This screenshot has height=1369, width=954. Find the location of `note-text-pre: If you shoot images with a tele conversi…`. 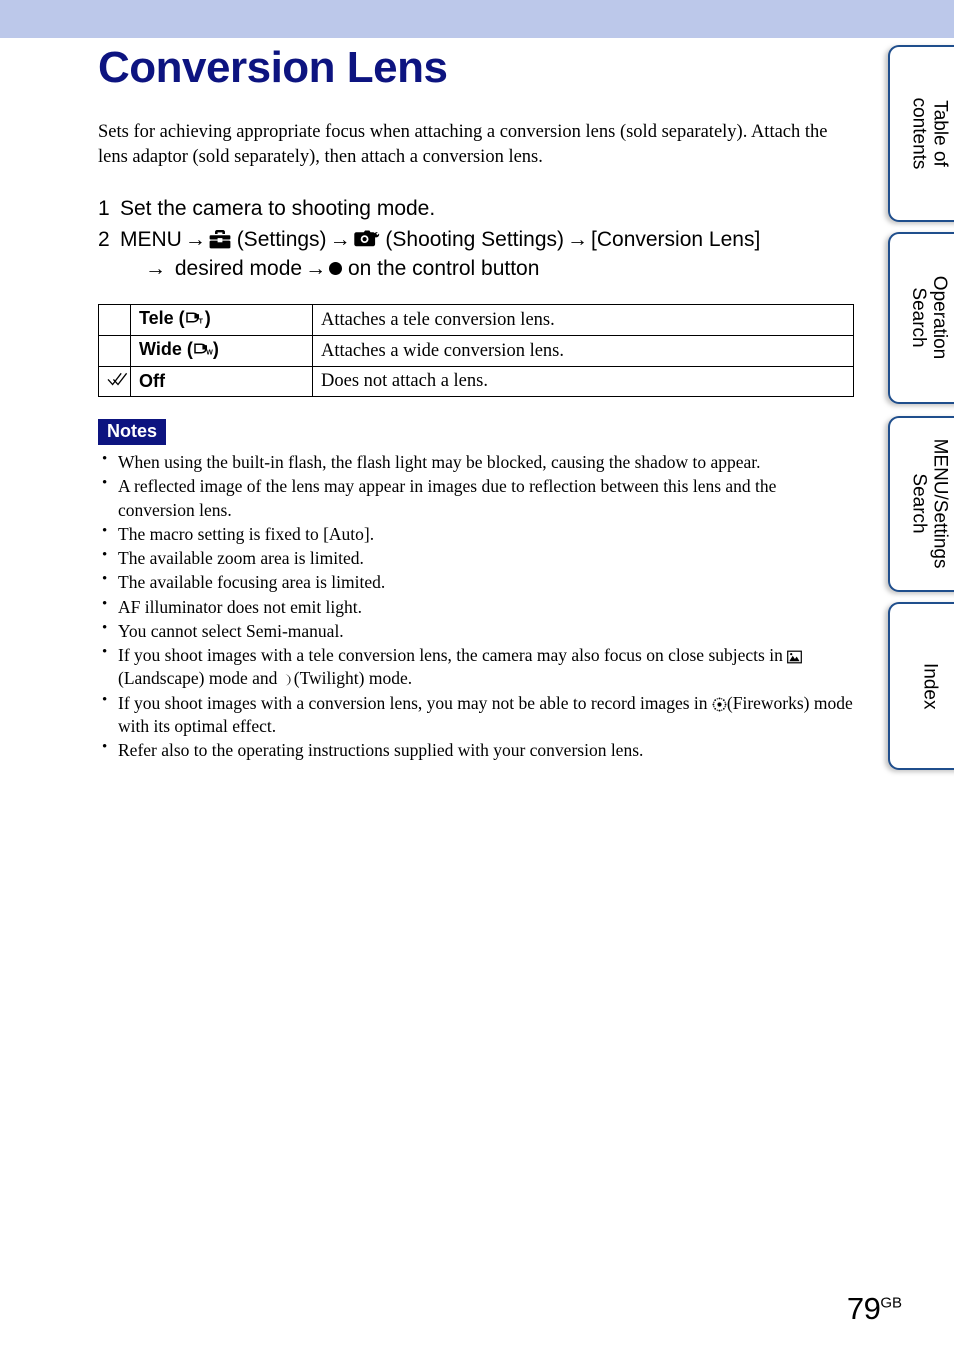

note-text-pre: If you shoot images with a tele conversi… is located at coordinates (450, 655).